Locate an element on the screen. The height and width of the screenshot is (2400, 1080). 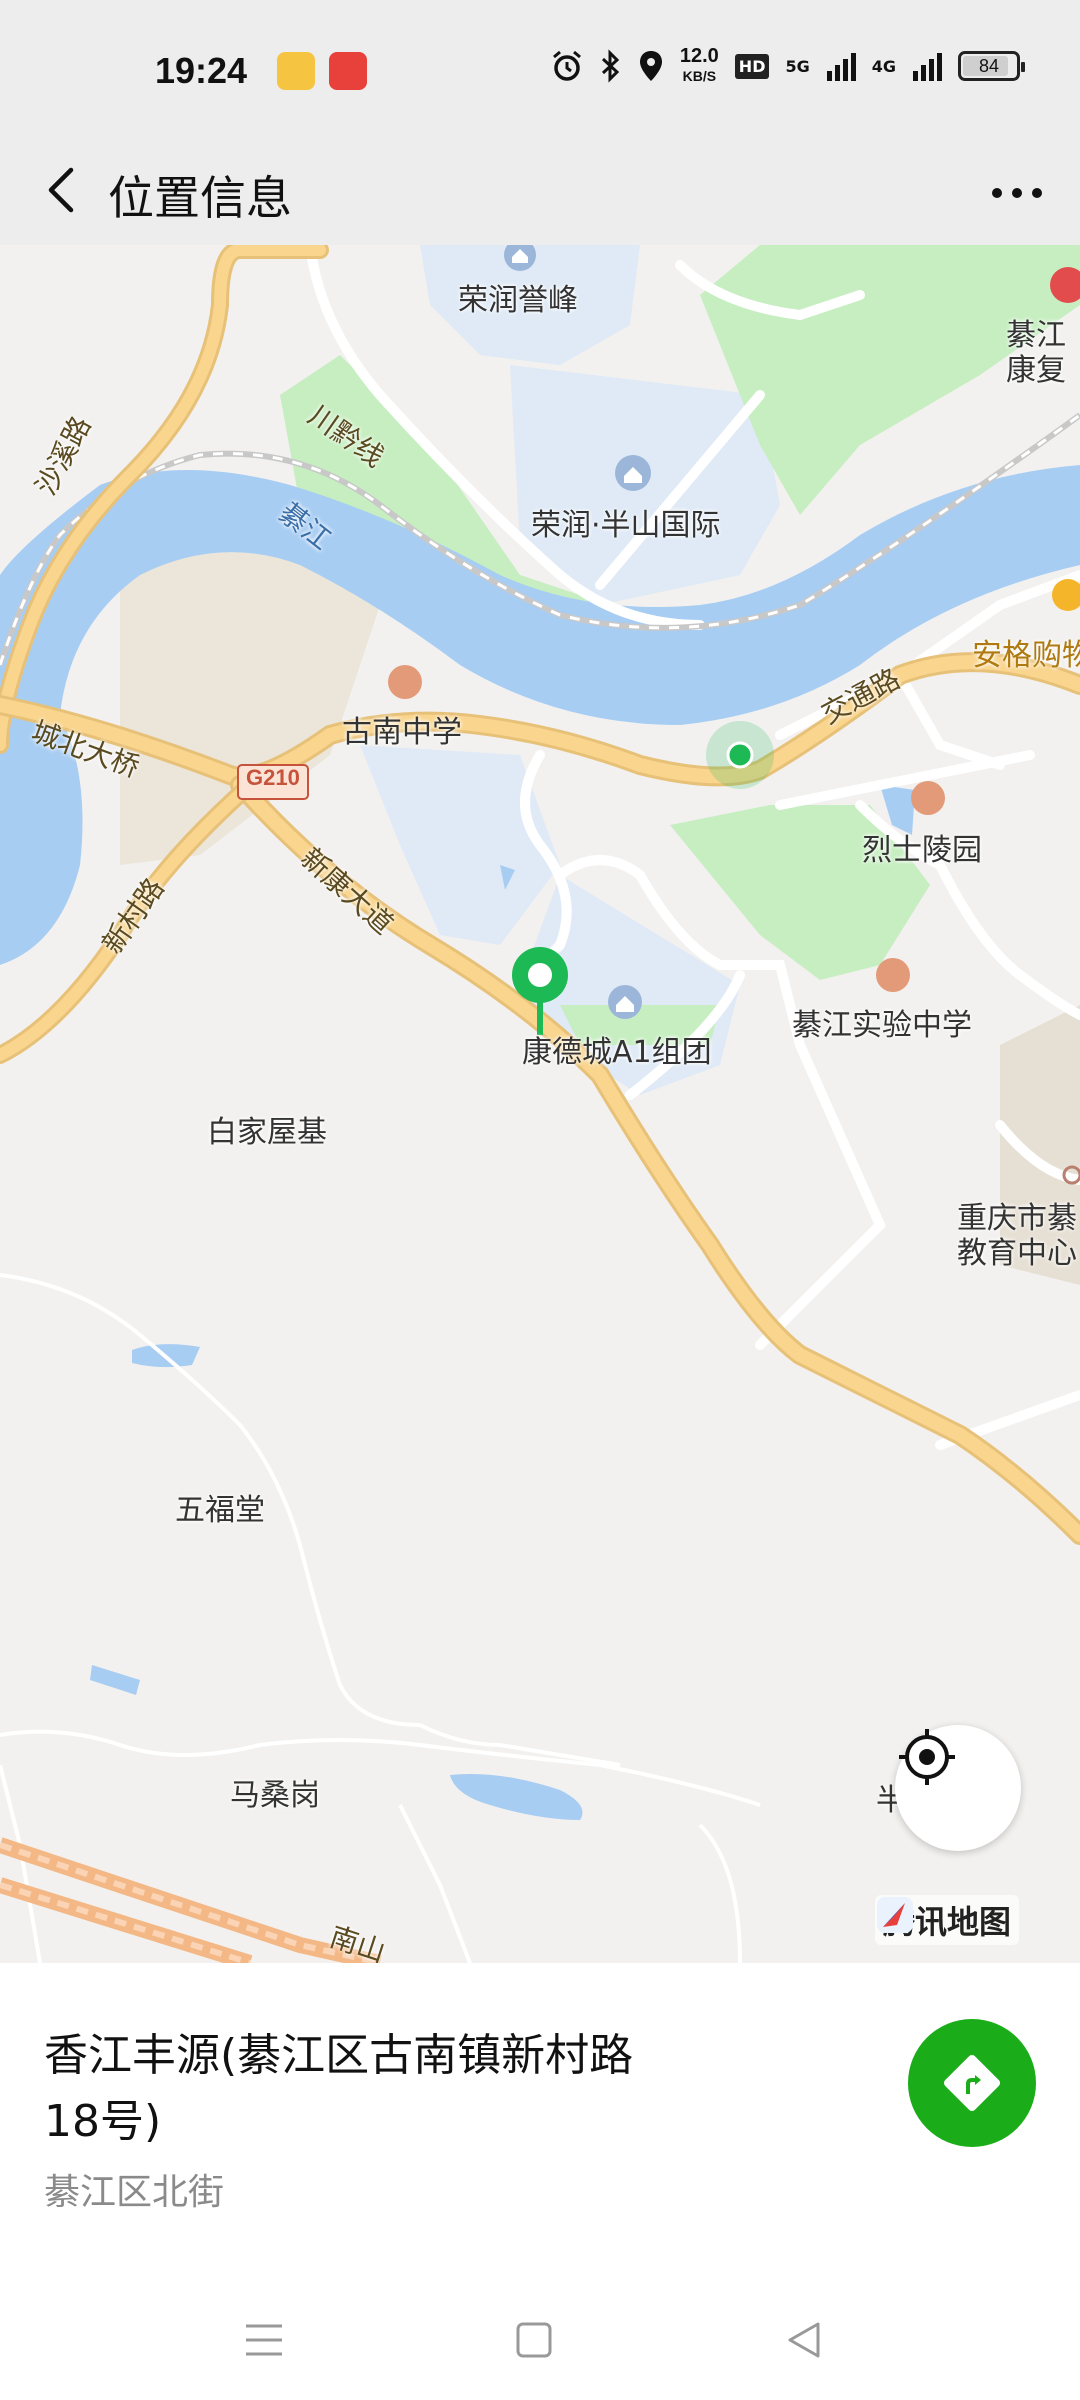
network-4g-label: 4G is located at coordinates (883, 66).